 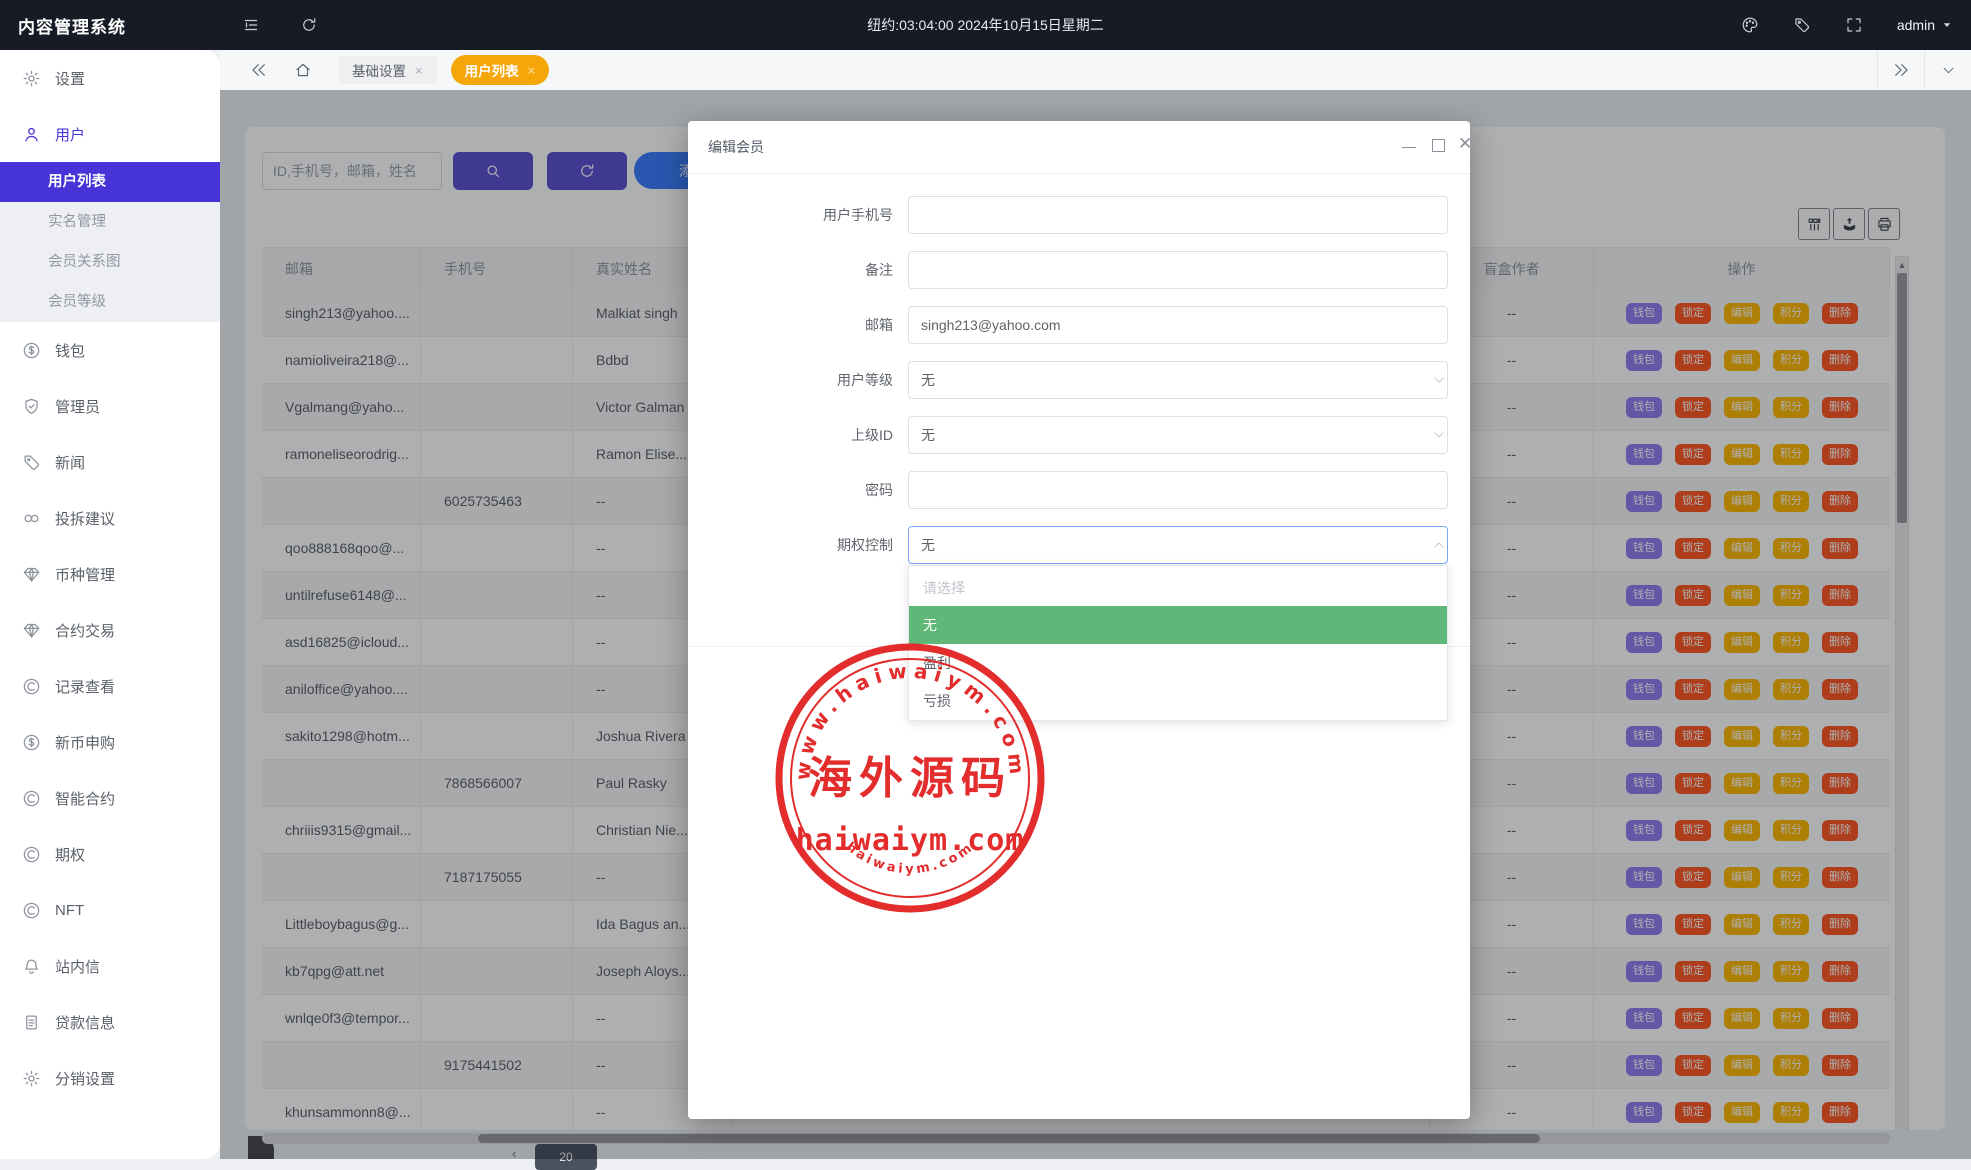 I want to click on sidebar-item-label: 币种管理, so click(x=85, y=575).